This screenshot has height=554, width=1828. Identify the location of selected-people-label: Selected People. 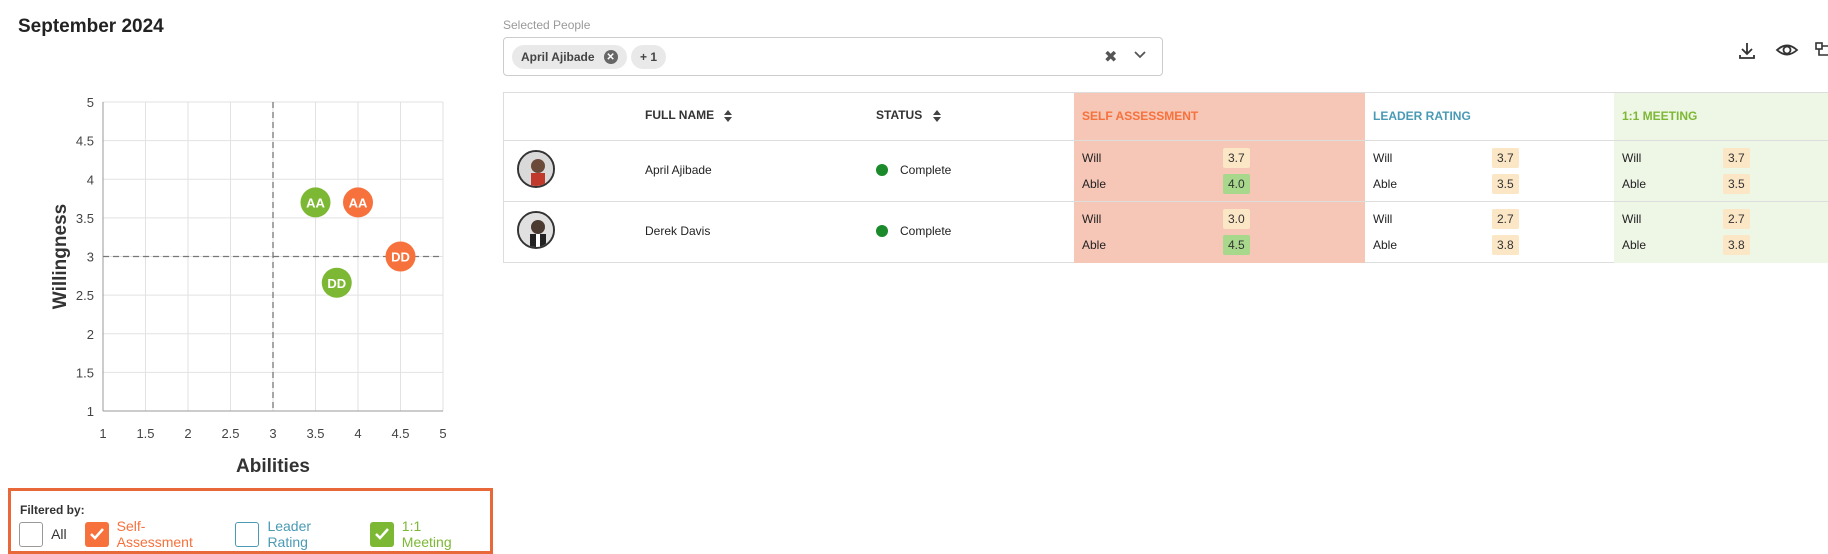
(547, 25).